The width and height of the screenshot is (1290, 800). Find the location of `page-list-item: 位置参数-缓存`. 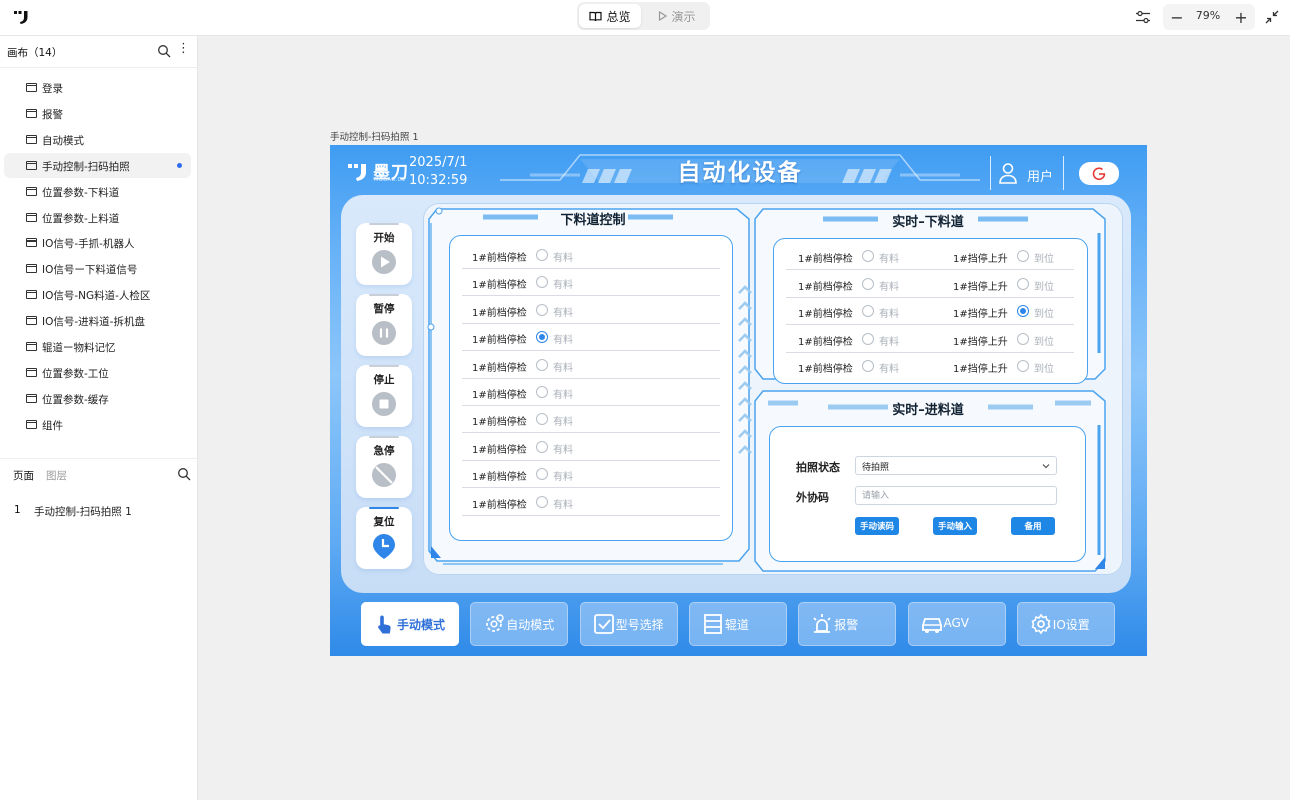

page-list-item: 位置参数-缓存 is located at coordinates (97, 398).